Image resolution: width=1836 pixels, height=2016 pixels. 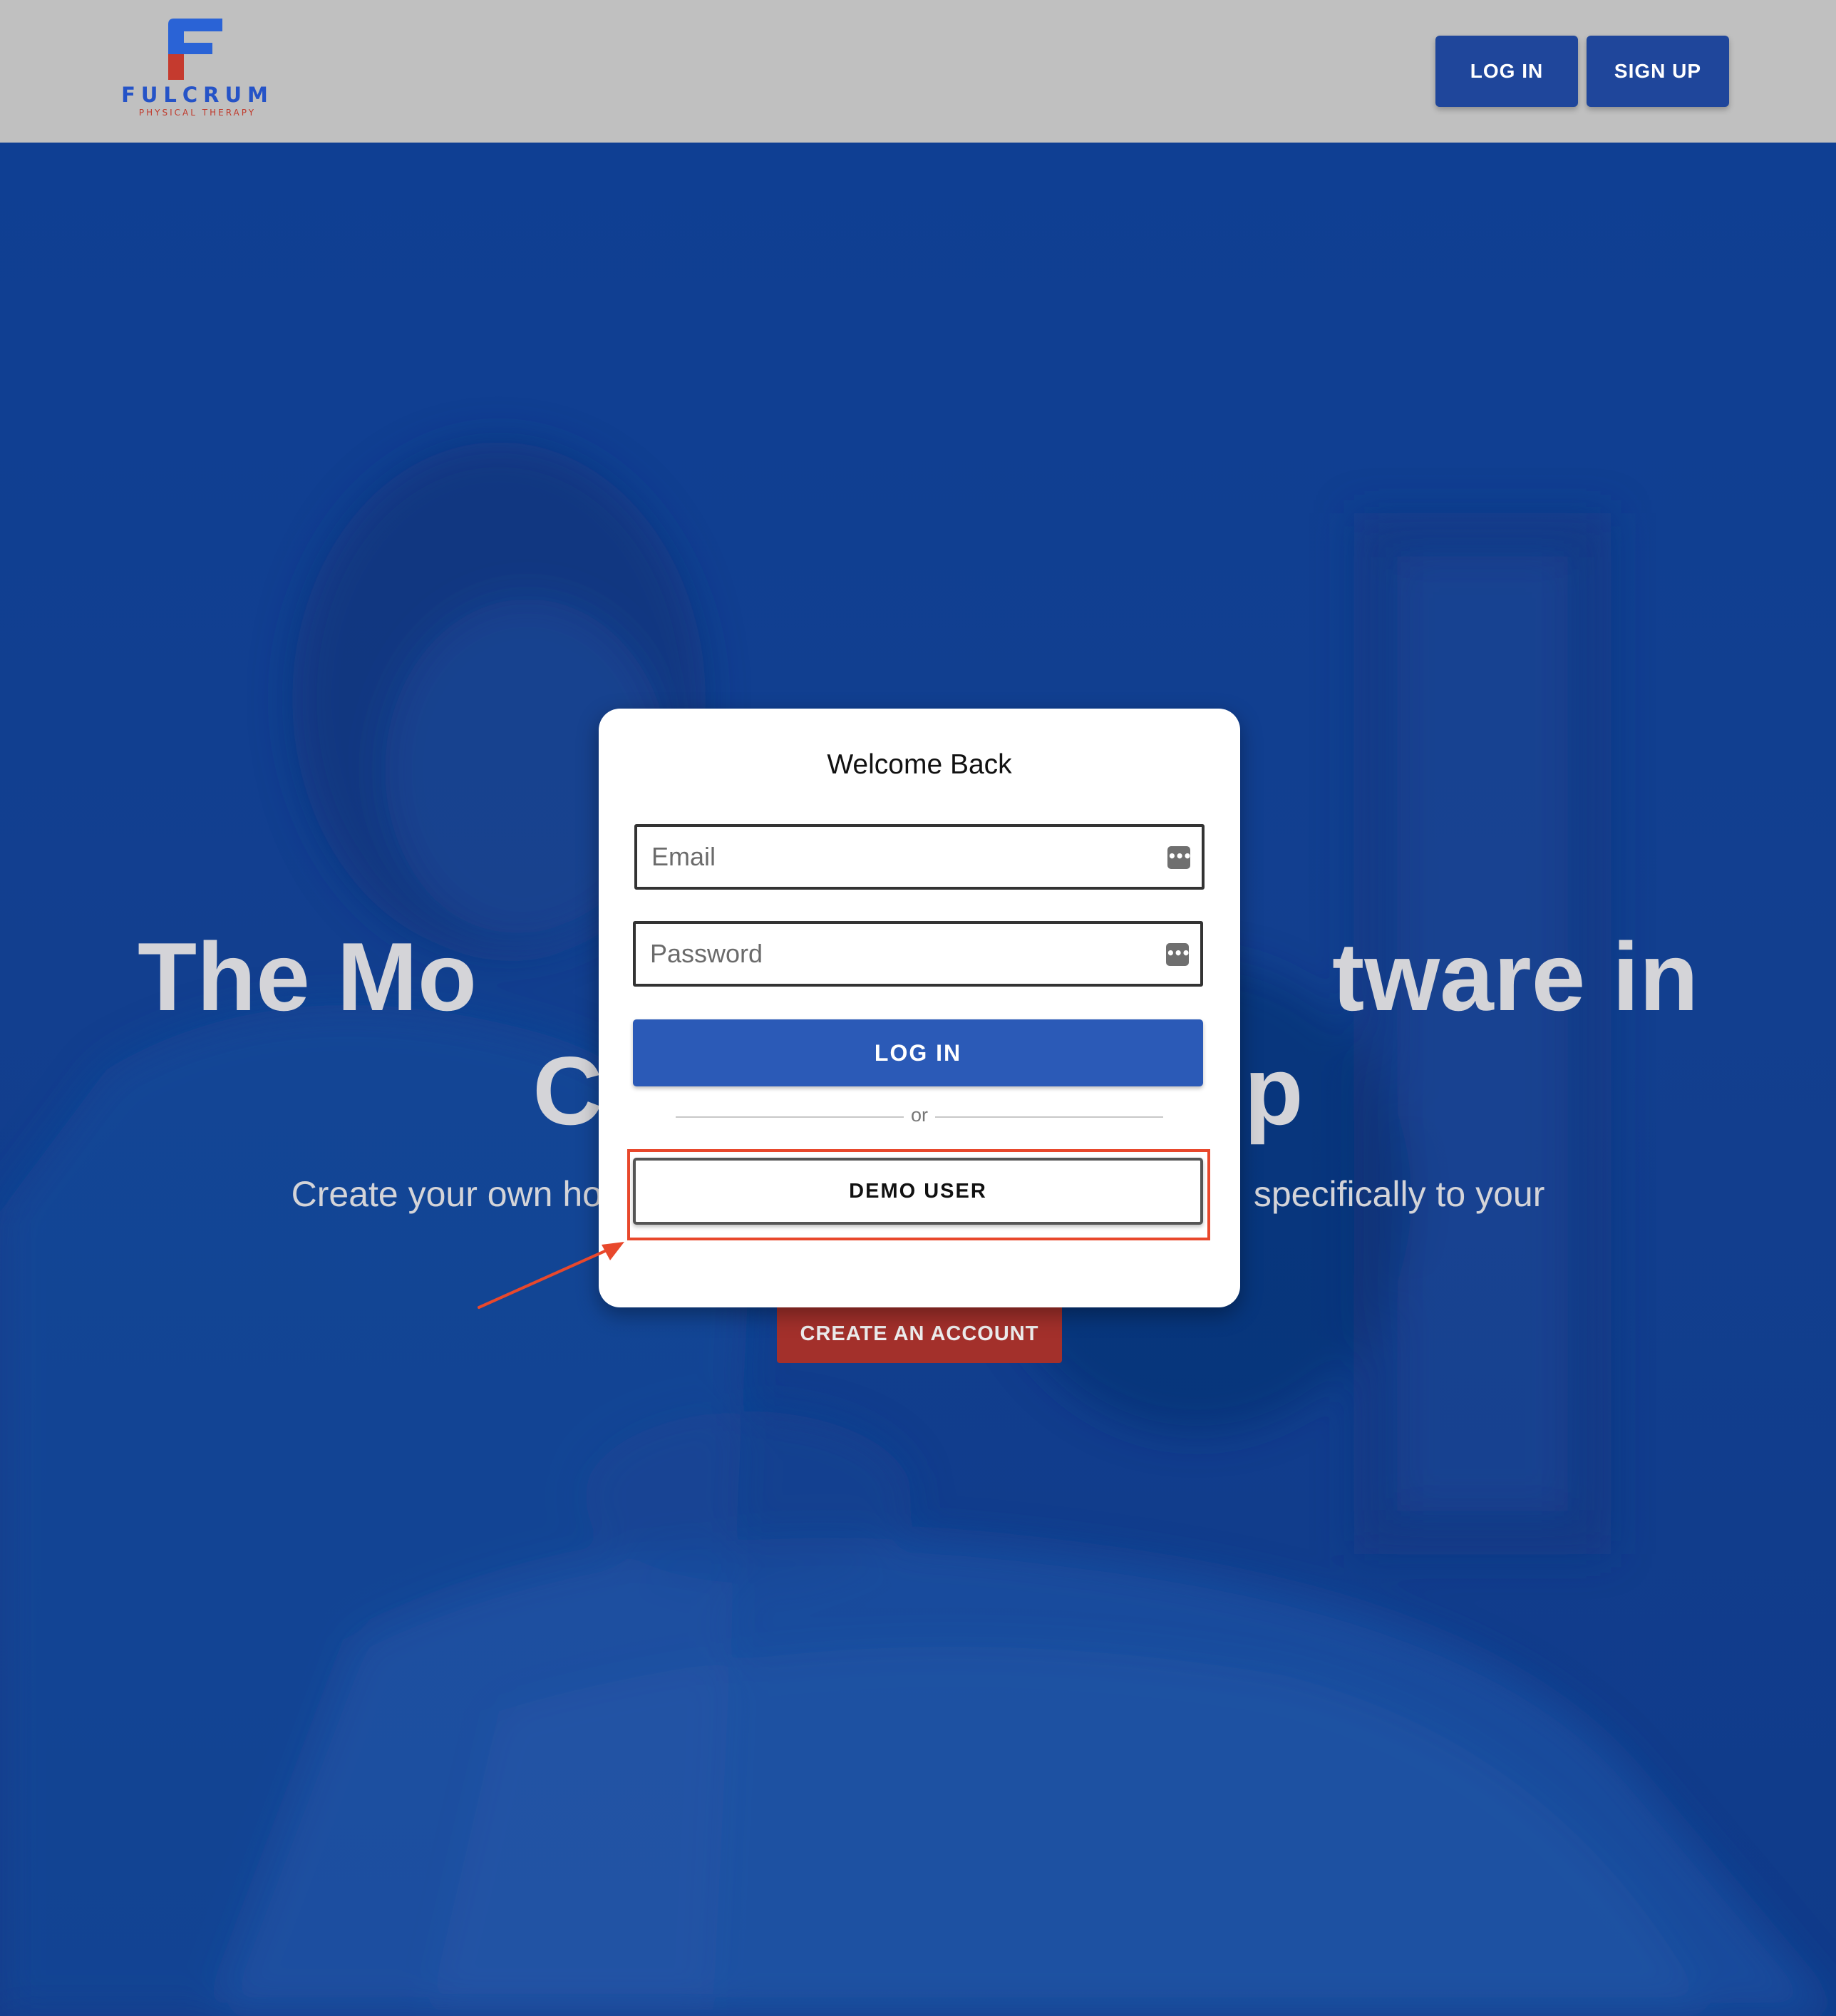 I want to click on password-field: •••, so click(x=918, y=954).